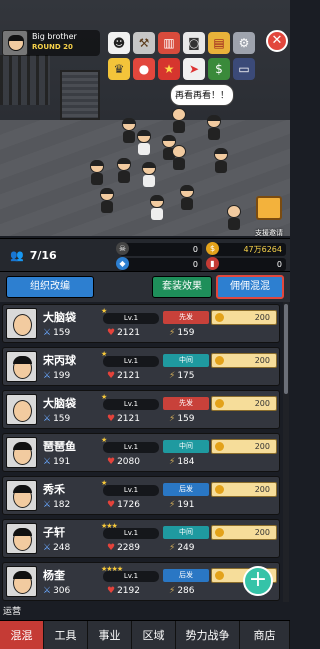 Image resolution: width=320 pixels, height=649 pixels. I want to click on member-row: 杨奎⚔306★★★★Lv.1♥2192后发⚡286200, so click(141, 581).